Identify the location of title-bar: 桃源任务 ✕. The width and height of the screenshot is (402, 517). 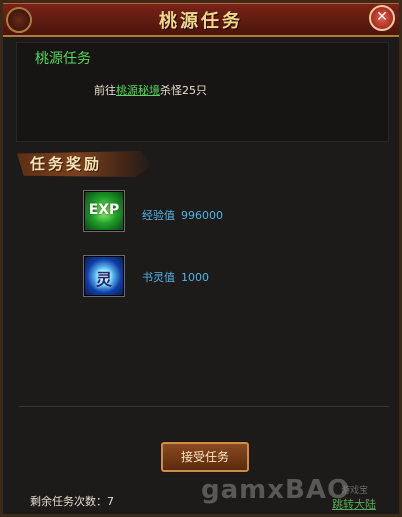
(201, 20).